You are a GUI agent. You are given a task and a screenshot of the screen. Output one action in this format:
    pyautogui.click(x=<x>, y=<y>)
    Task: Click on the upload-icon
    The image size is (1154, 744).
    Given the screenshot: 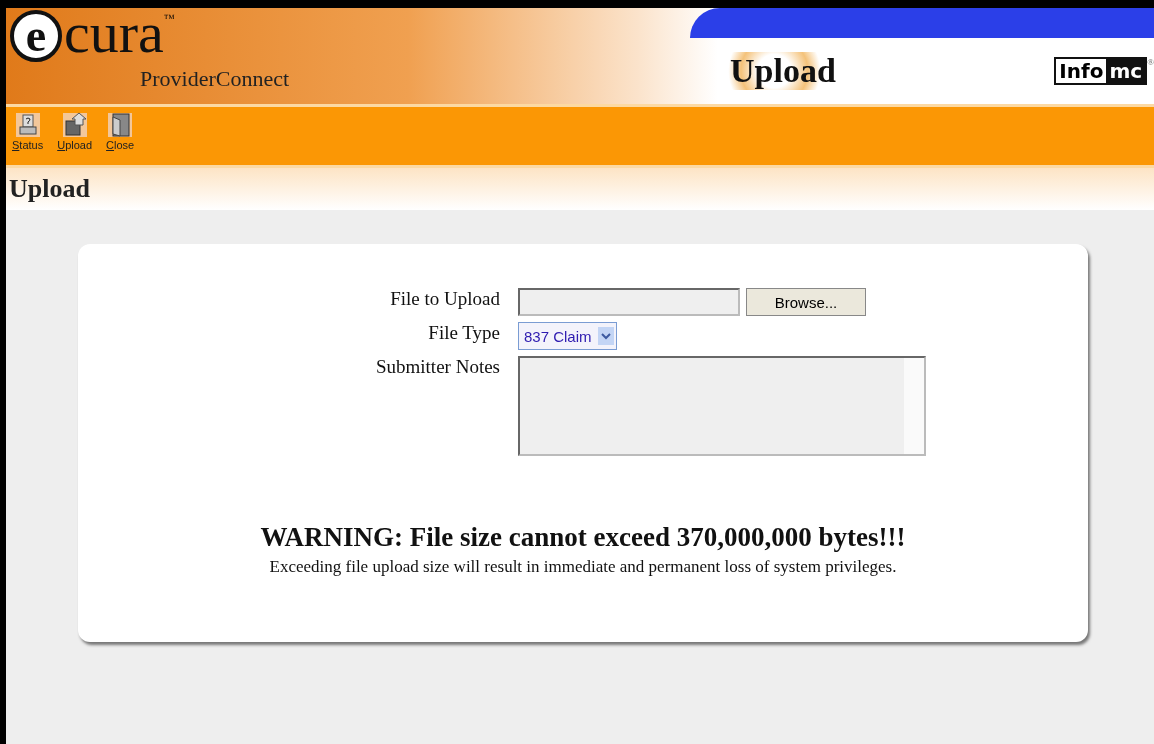 What is the action you would take?
    pyautogui.click(x=74, y=125)
    